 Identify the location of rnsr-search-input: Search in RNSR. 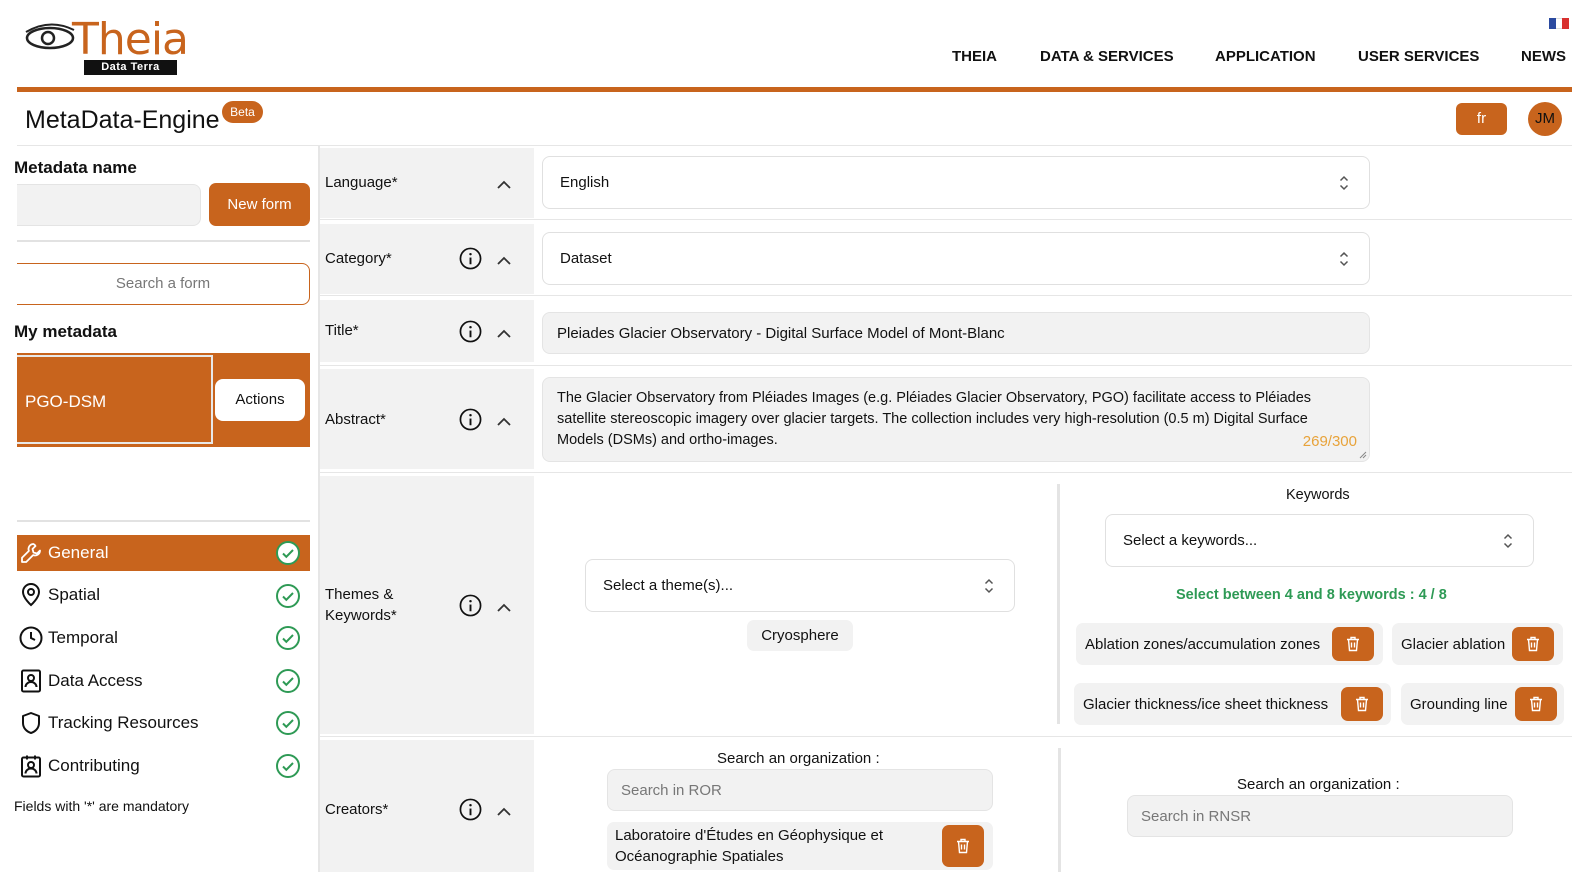
(1320, 816).